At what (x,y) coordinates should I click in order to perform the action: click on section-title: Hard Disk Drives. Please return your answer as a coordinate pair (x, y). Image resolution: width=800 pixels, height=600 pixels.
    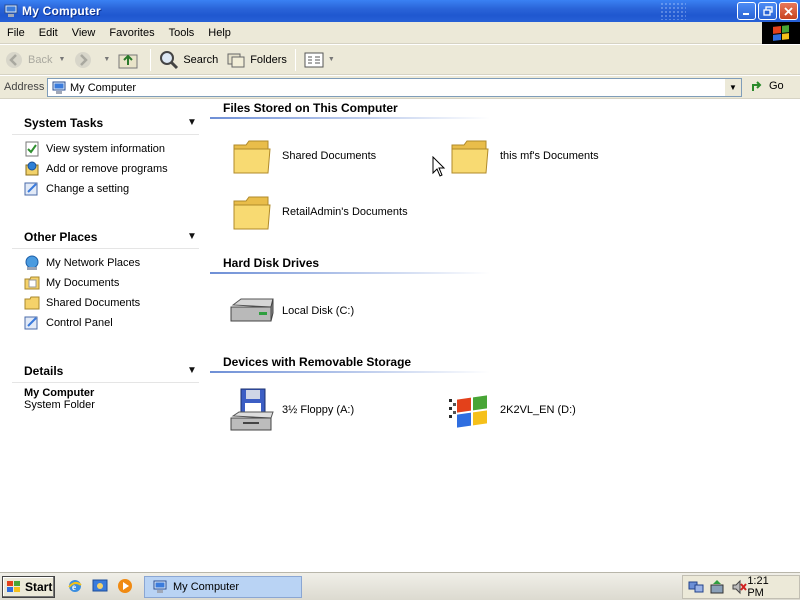
    Looking at the image, I should click on (271, 263).